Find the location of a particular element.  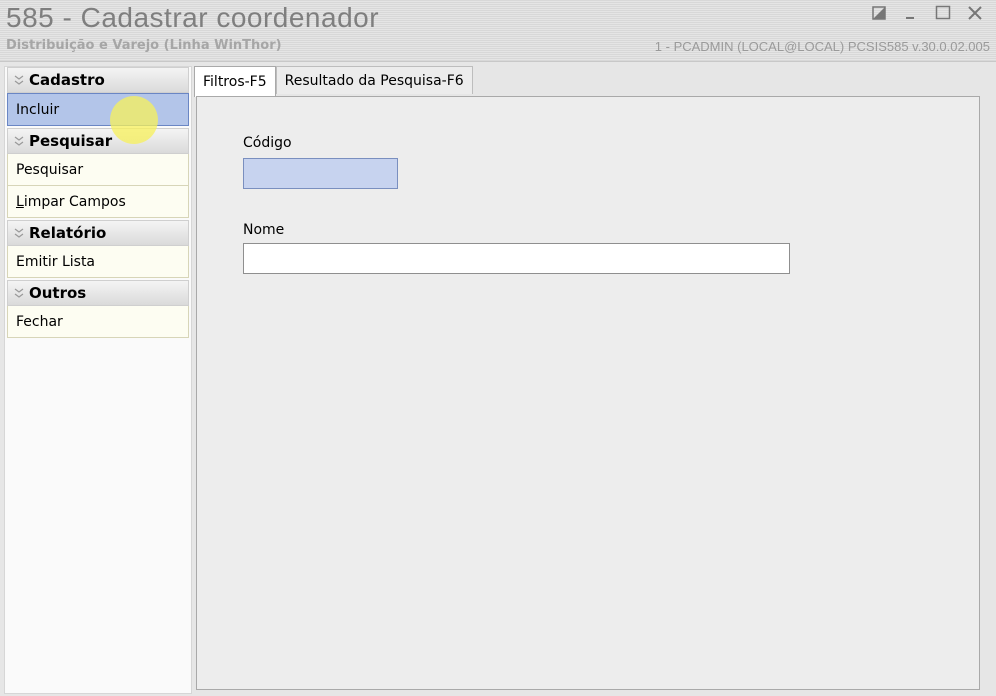

window-title: 585 - Cadastrar coordenador is located at coordinates (193, 17).